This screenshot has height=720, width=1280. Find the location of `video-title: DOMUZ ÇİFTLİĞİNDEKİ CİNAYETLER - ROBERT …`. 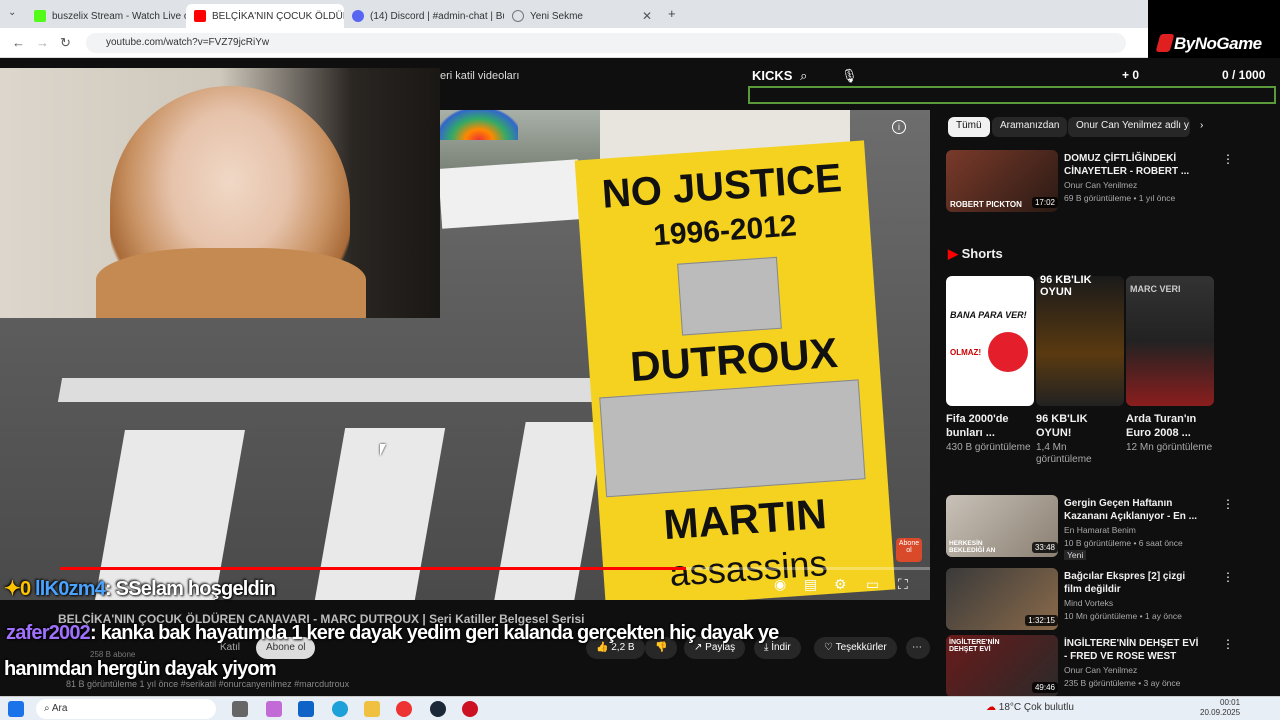

video-title: DOMUZ ÇİFTLİĞİNDEKİ CİNAYETLER - ROBERT … is located at coordinates (1127, 165).